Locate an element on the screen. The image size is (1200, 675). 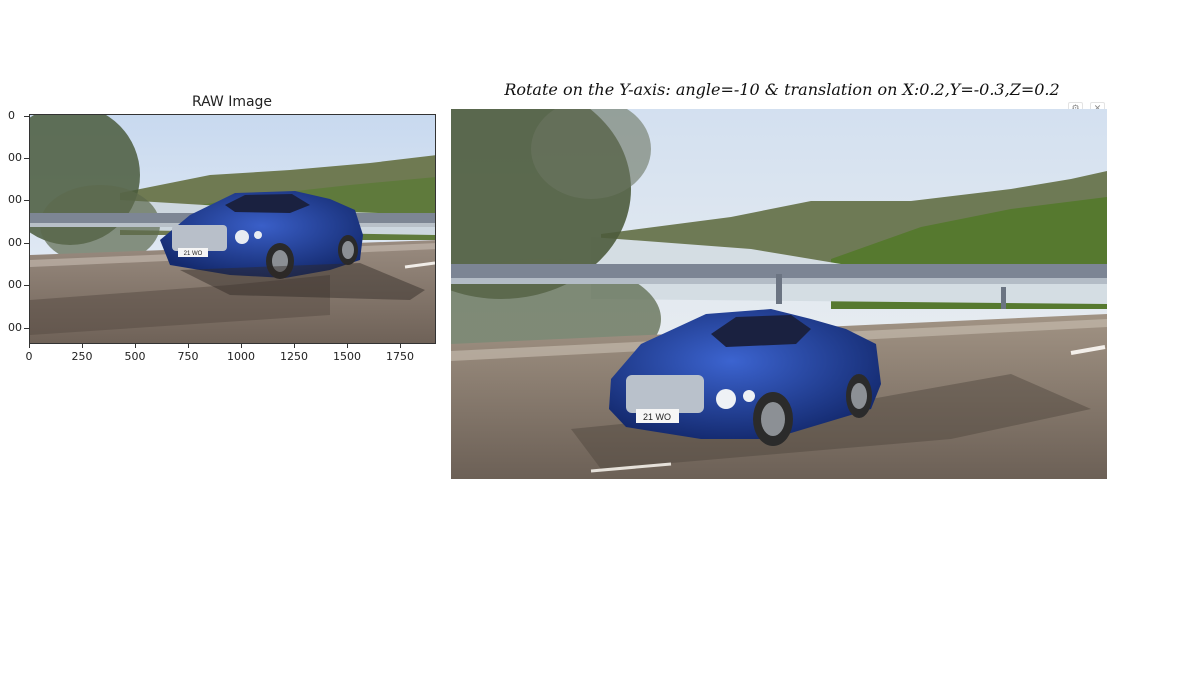
x-tick-label: 1250 is located at coordinates (294, 356).